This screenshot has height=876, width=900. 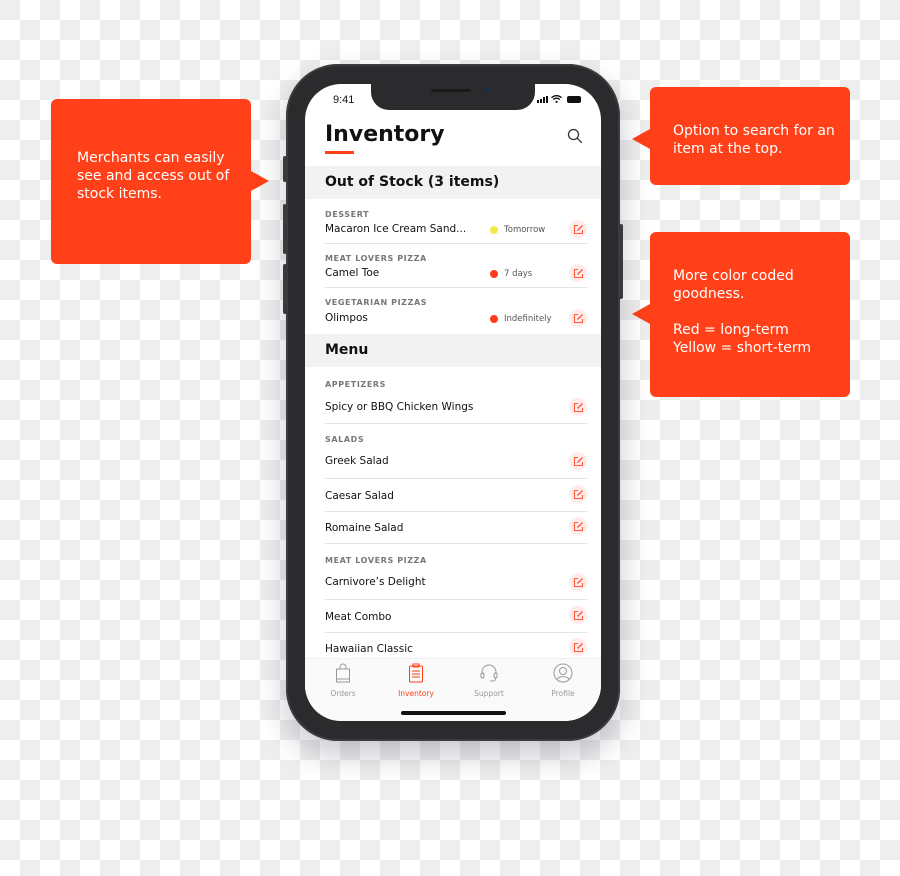 I want to click on notch, so click(x=453, y=97).